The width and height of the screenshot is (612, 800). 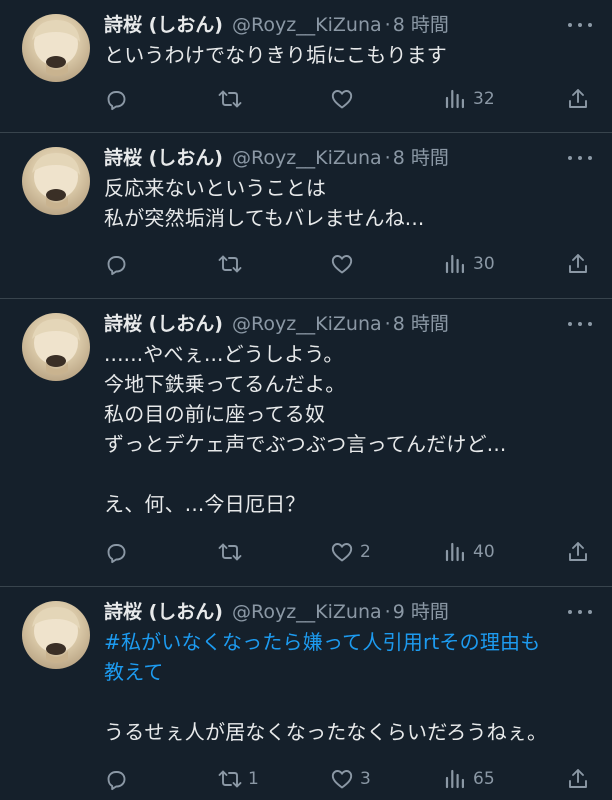 What do you see at coordinates (349, 672) in the screenshot?
I see `hashtag-link: 教えて` at bounding box center [349, 672].